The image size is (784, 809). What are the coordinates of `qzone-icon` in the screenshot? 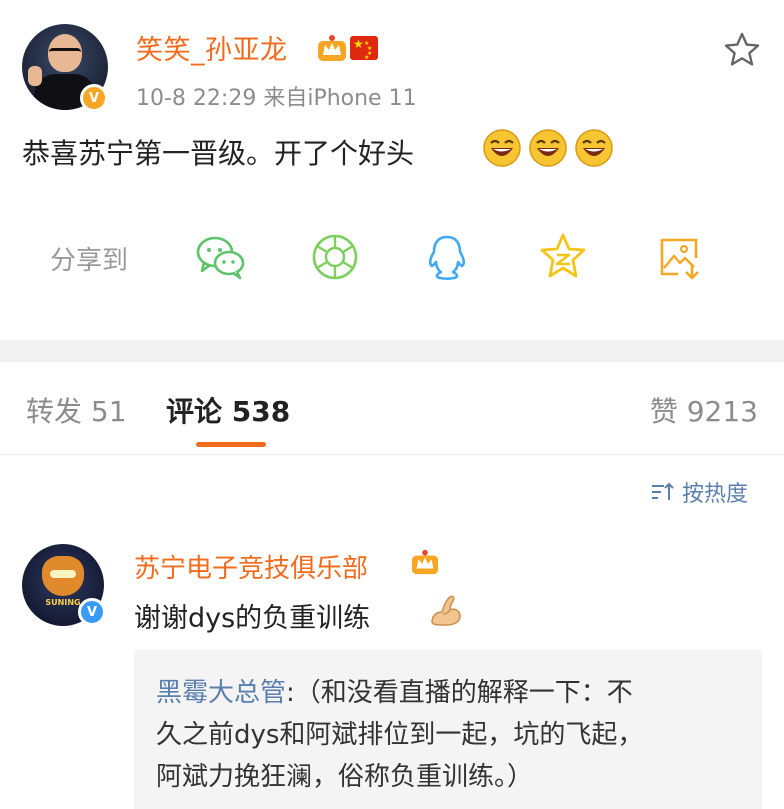 It's located at (563, 257).